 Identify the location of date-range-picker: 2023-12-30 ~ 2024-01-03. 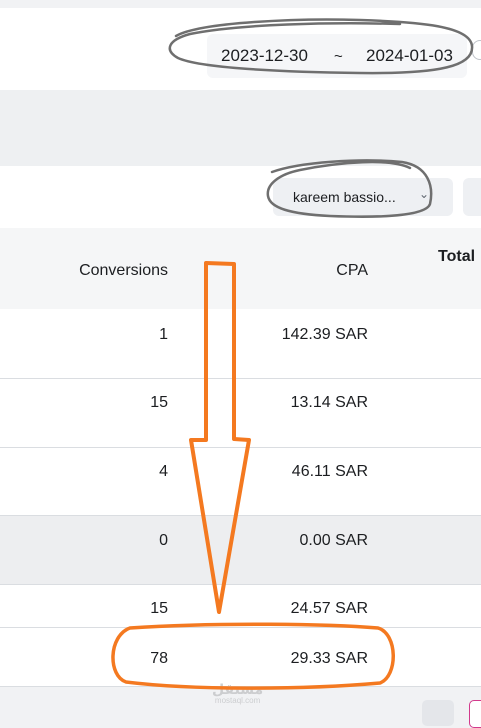
(337, 56).